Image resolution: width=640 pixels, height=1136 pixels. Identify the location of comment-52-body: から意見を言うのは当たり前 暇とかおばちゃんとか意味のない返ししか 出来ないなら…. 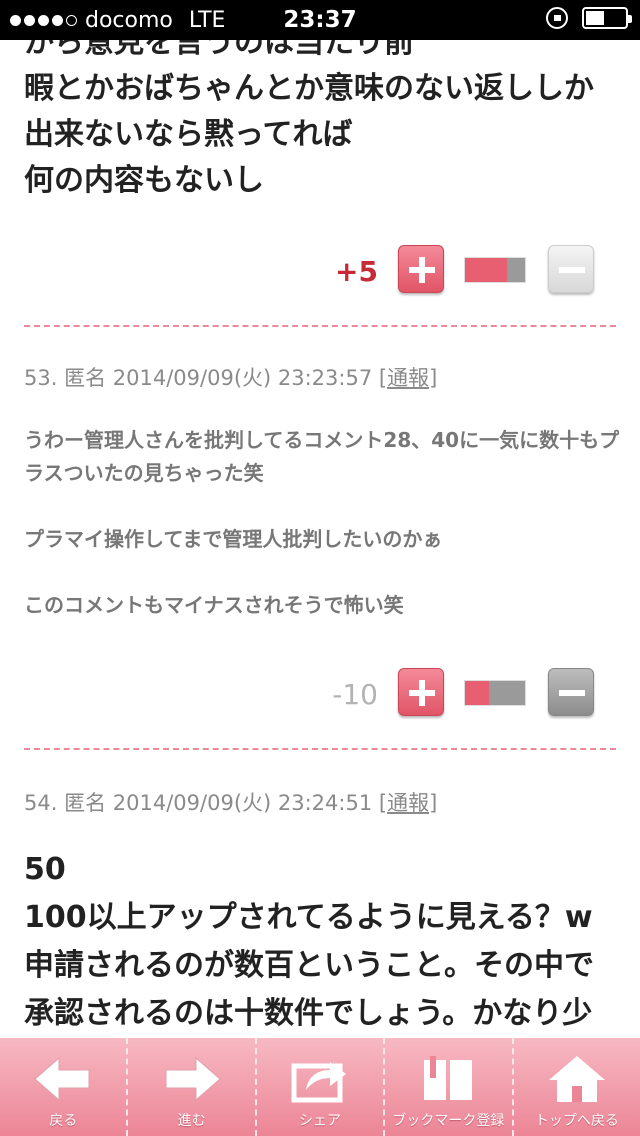
(297, 122).